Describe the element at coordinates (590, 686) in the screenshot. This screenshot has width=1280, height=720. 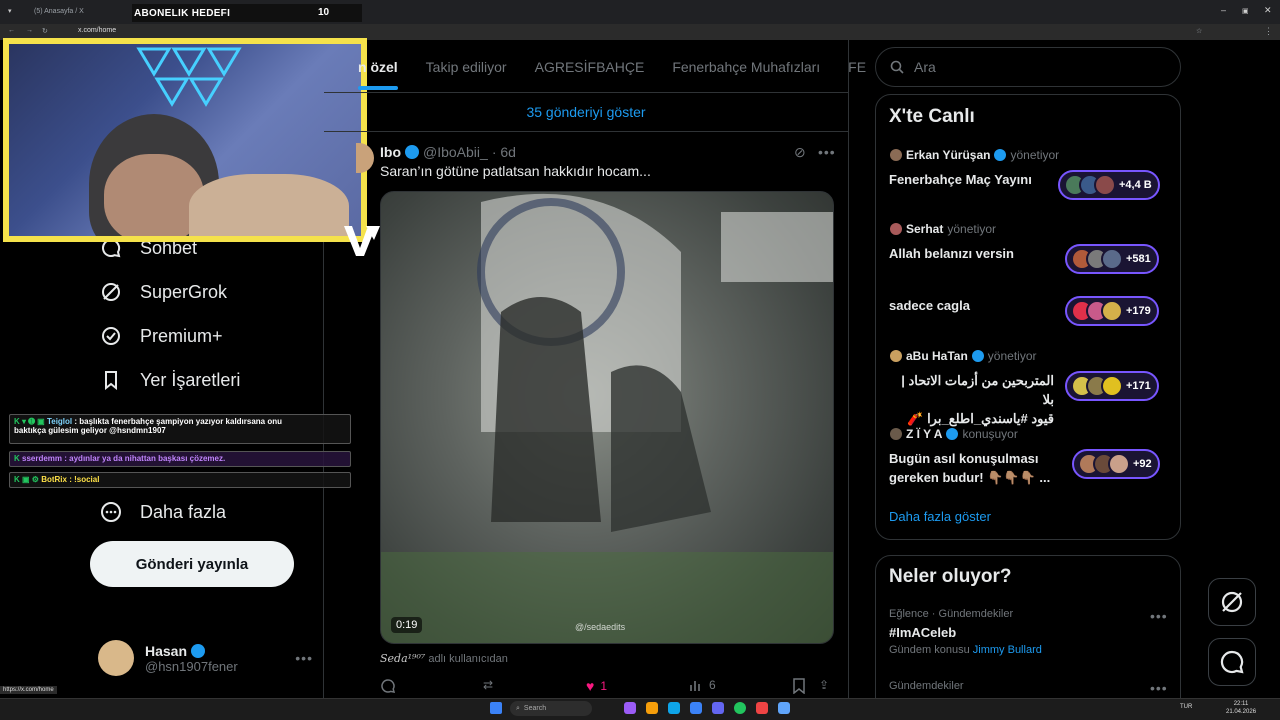
I see `heart-icon: ♥` at that location.